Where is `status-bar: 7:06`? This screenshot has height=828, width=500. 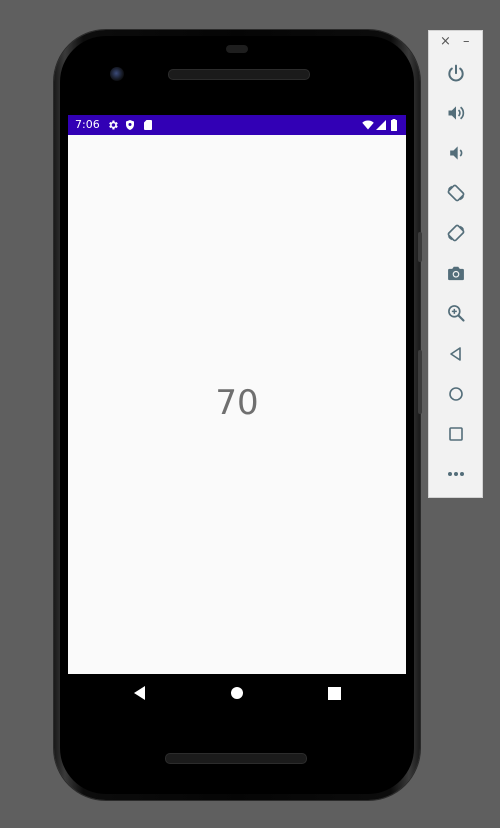 status-bar: 7:06 is located at coordinates (237, 125).